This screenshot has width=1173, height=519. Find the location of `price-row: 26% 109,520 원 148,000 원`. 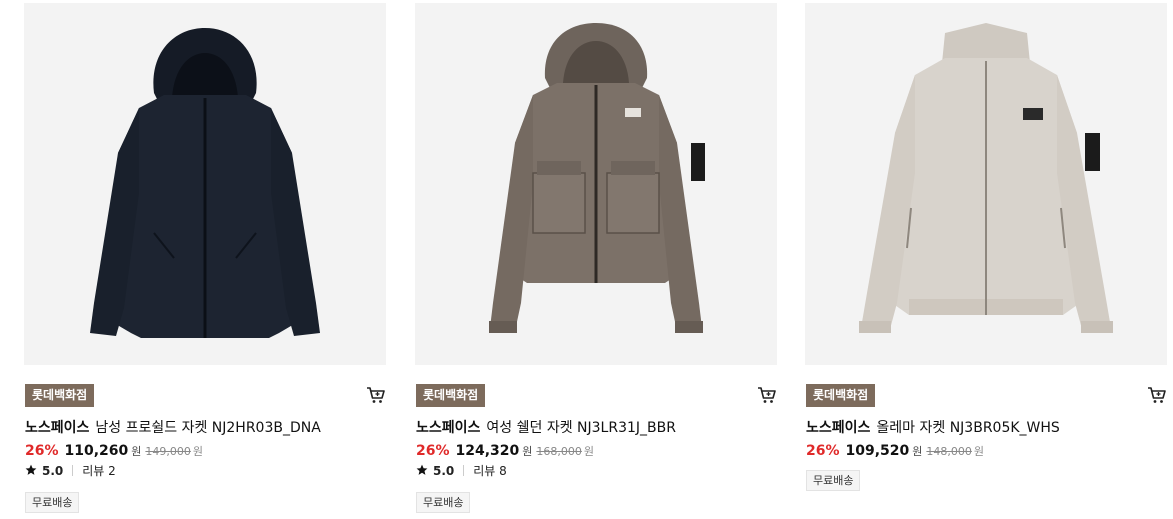

price-row: 26% 109,520 원 148,000 원 is located at coordinates (895, 451).